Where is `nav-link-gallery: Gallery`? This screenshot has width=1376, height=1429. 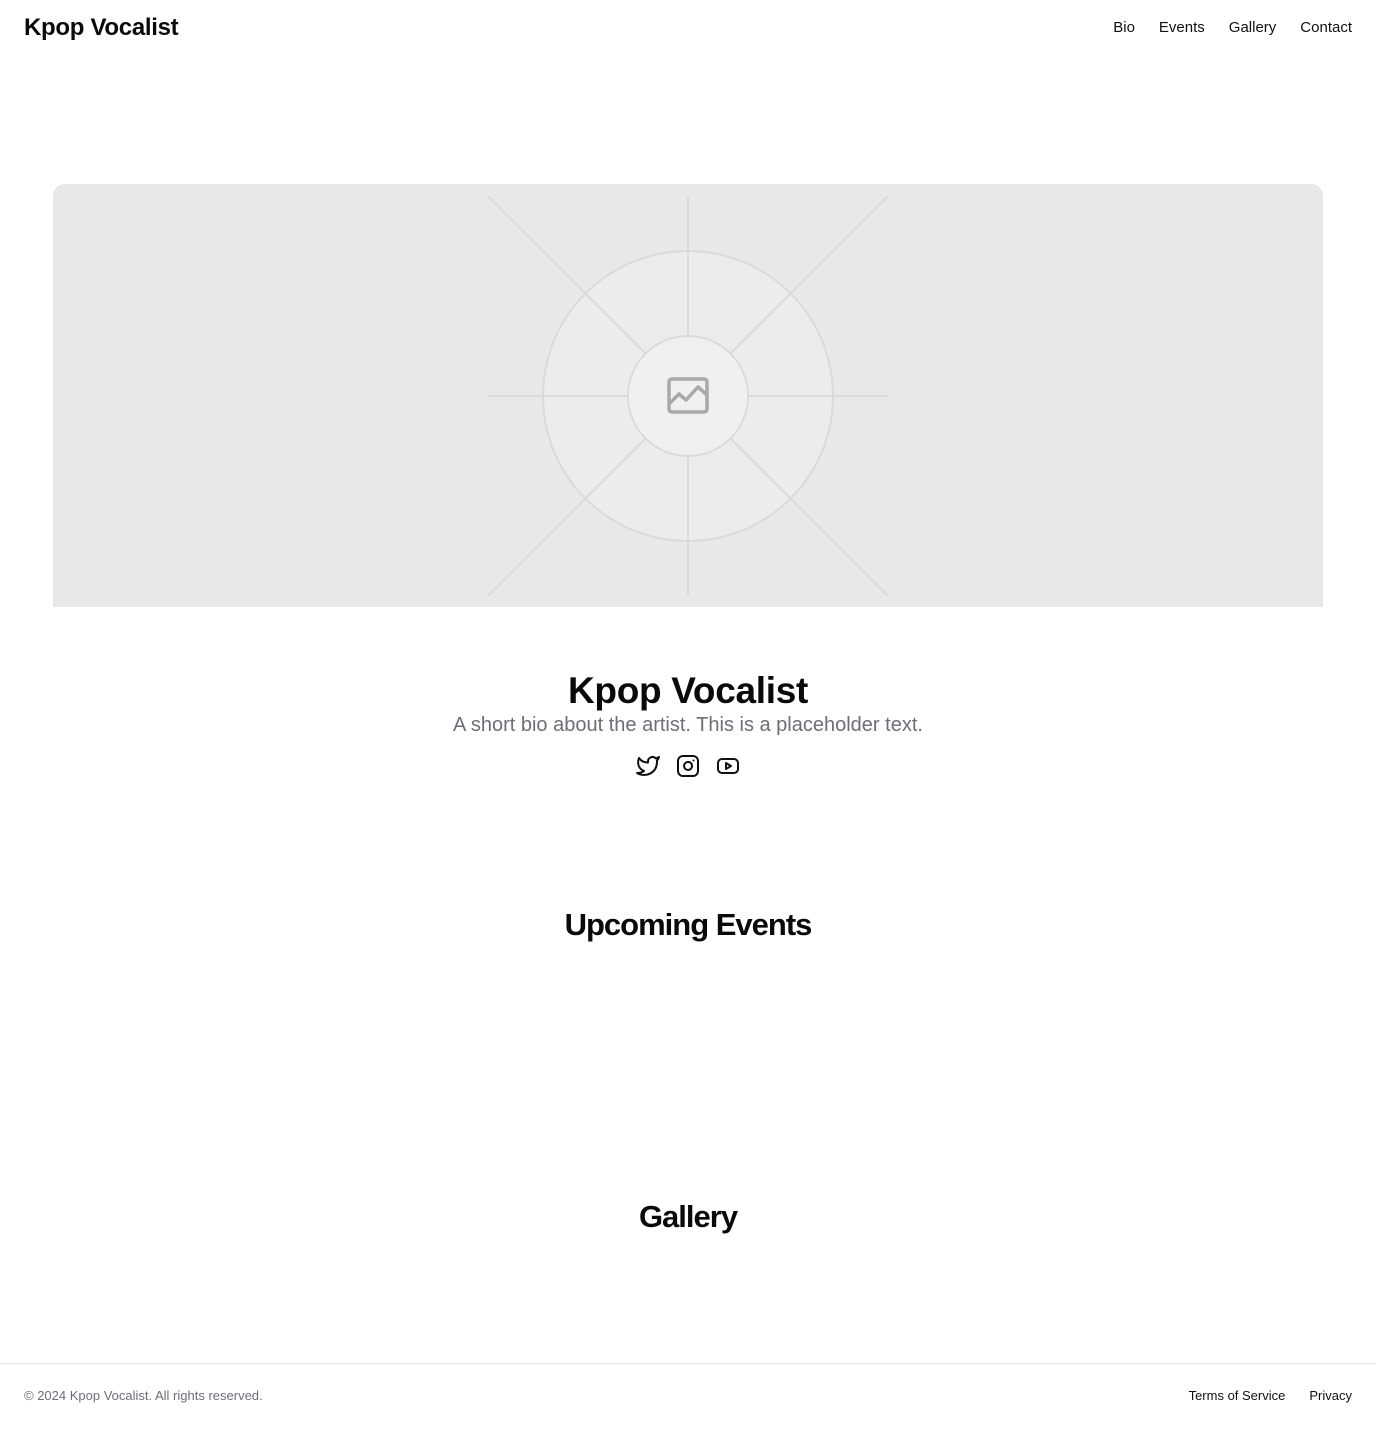 nav-link-gallery: Gallery is located at coordinates (1253, 28).